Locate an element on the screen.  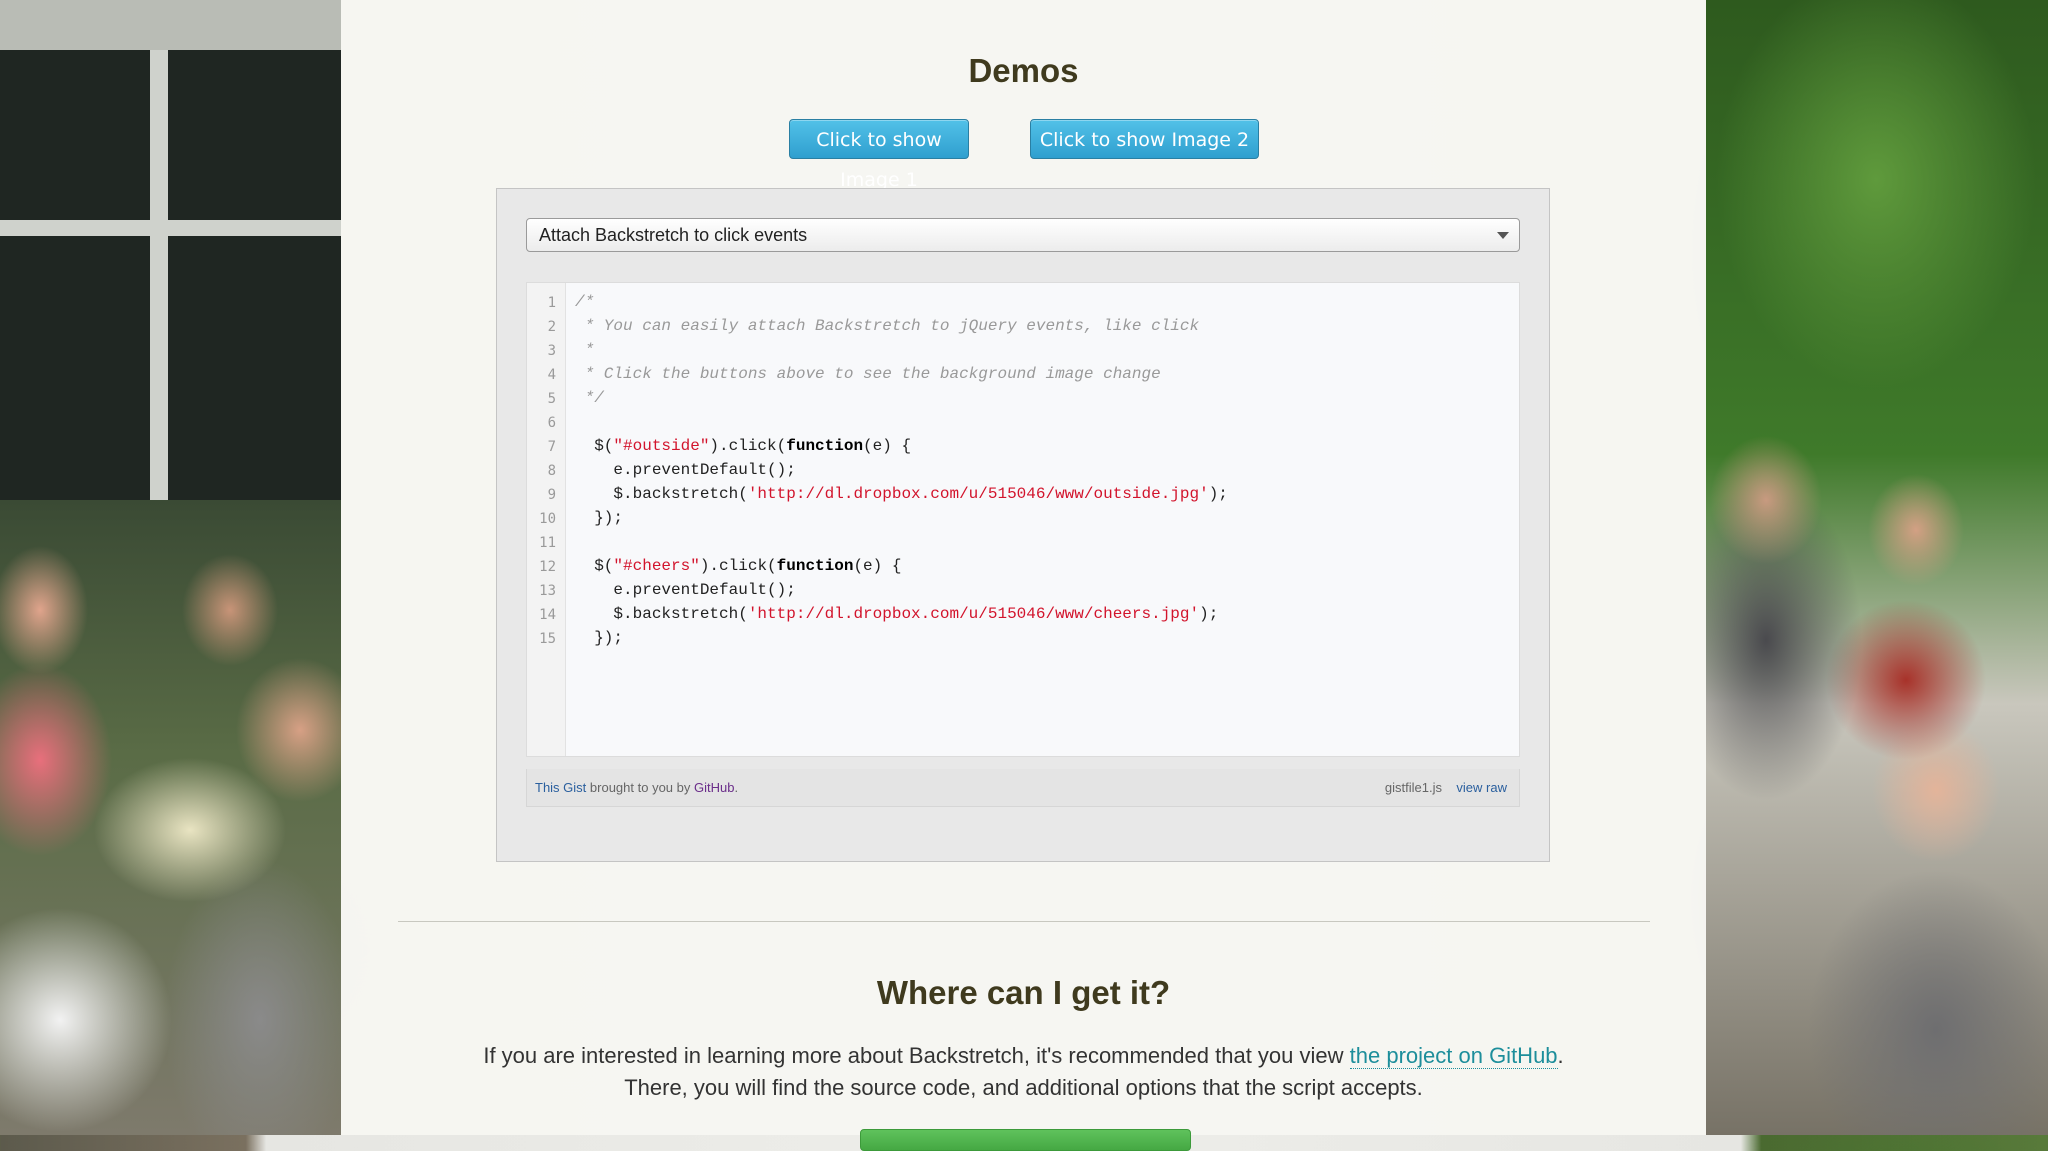
line-number: 13 is located at coordinates (547, 591).